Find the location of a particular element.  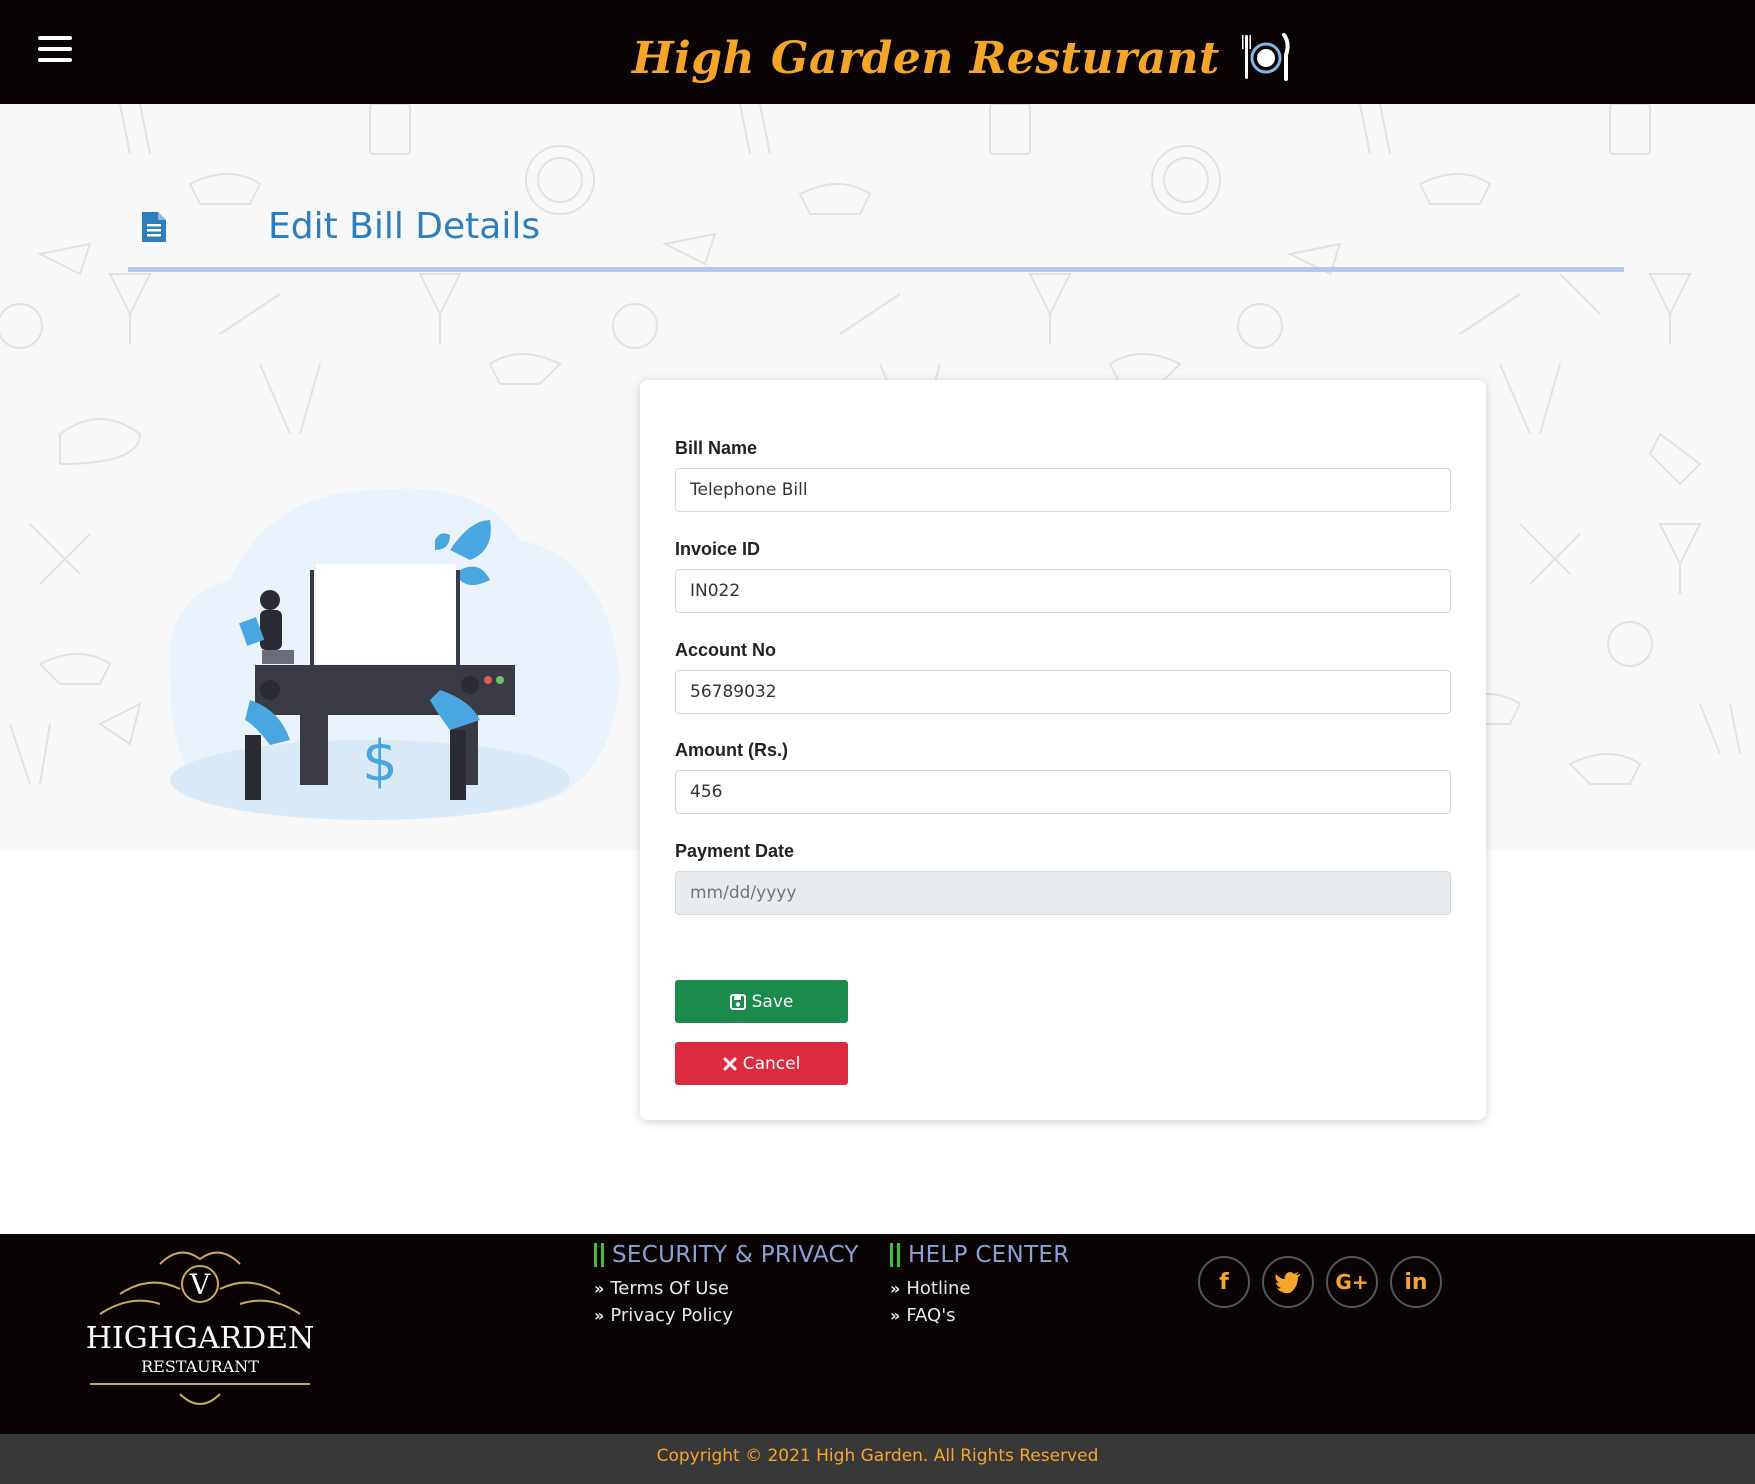

save-icon is located at coordinates (737, 1001).